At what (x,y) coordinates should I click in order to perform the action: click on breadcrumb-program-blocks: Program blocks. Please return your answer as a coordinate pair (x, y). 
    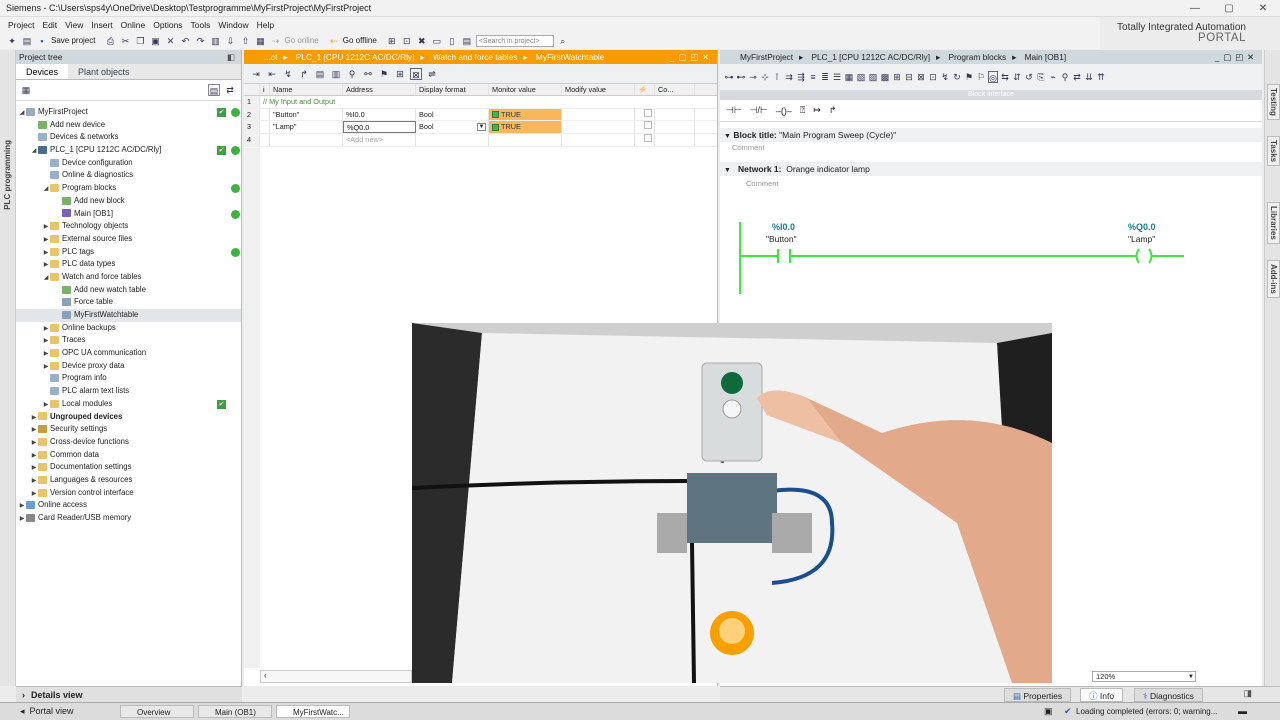
    Looking at the image, I should click on (978, 57).